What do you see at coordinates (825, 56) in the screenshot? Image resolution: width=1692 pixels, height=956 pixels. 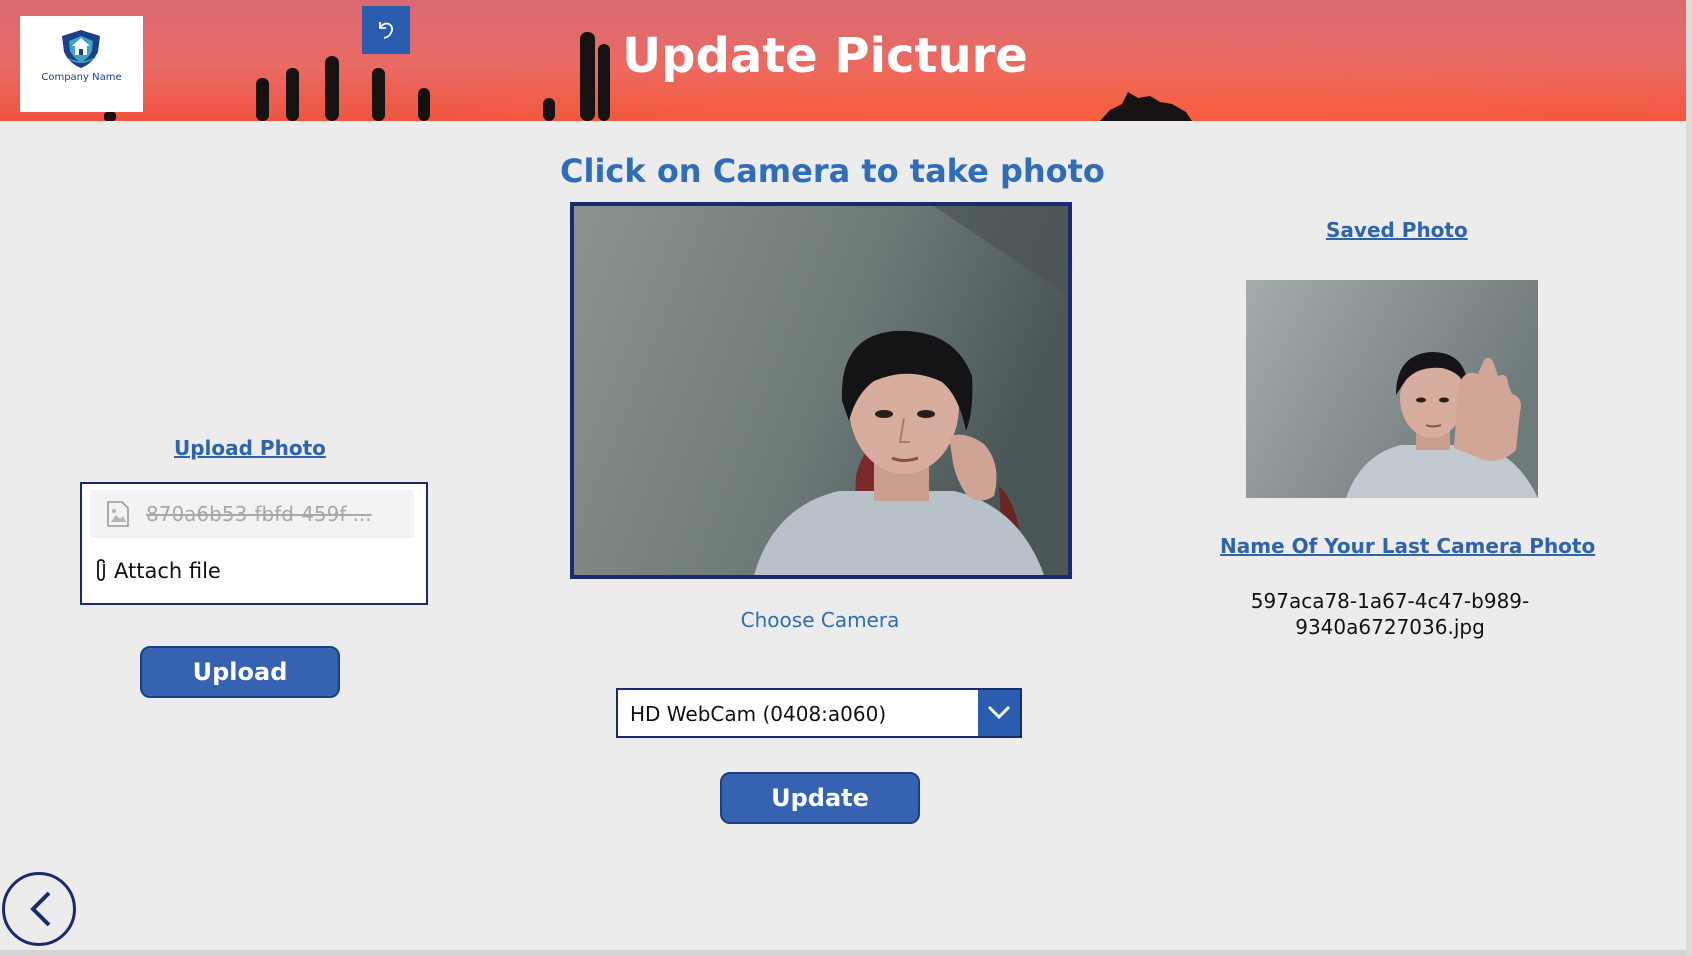 I see `page-title: Update Picture` at bounding box center [825, 56].